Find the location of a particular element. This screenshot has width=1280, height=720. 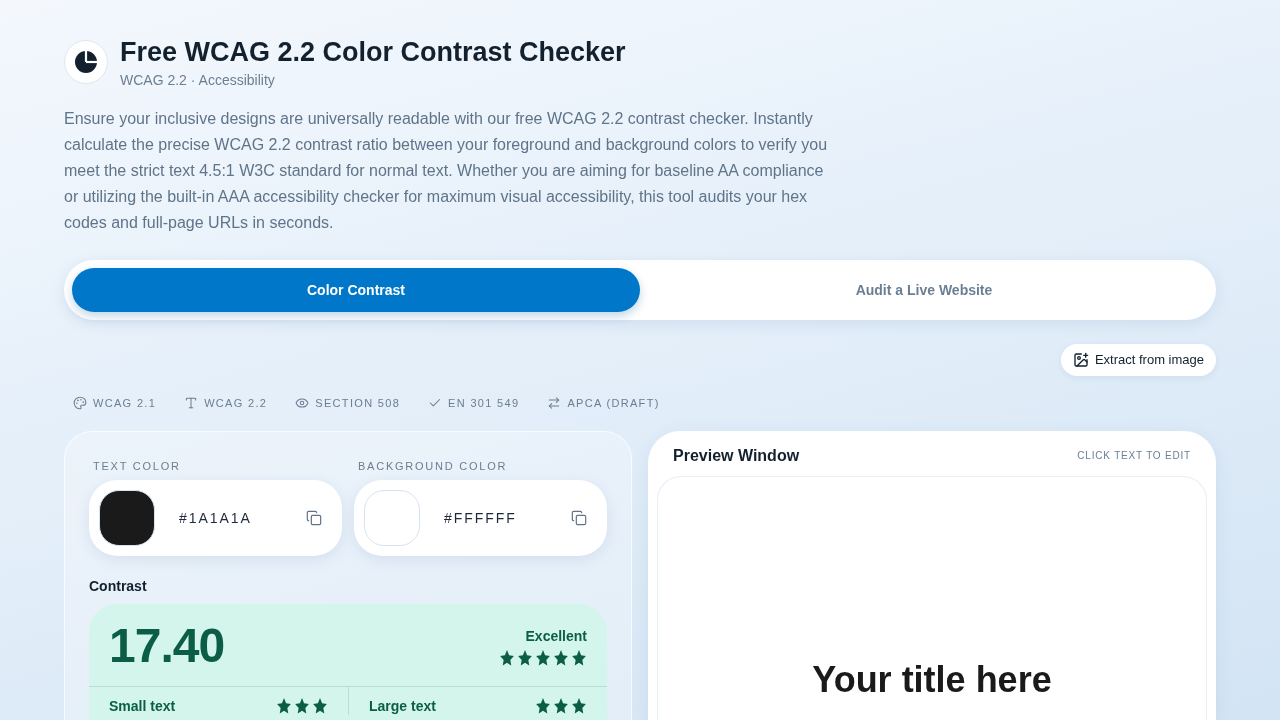

field-label: BACKGROUND COLOR is located at coordinates (433, 466).